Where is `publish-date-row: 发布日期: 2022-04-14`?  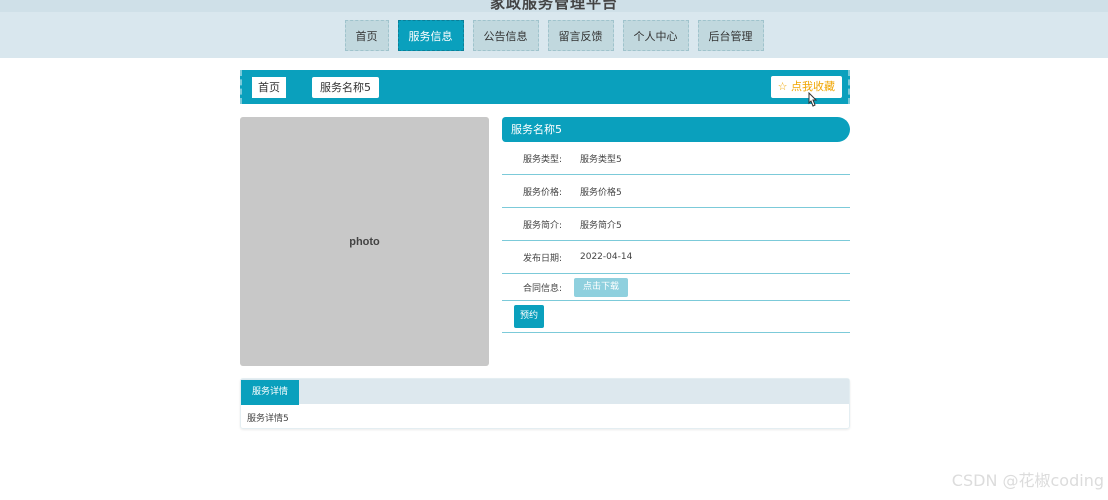 publish-date-row: 发布日期: 2022-04-14 is located at coordinates (676, 257).